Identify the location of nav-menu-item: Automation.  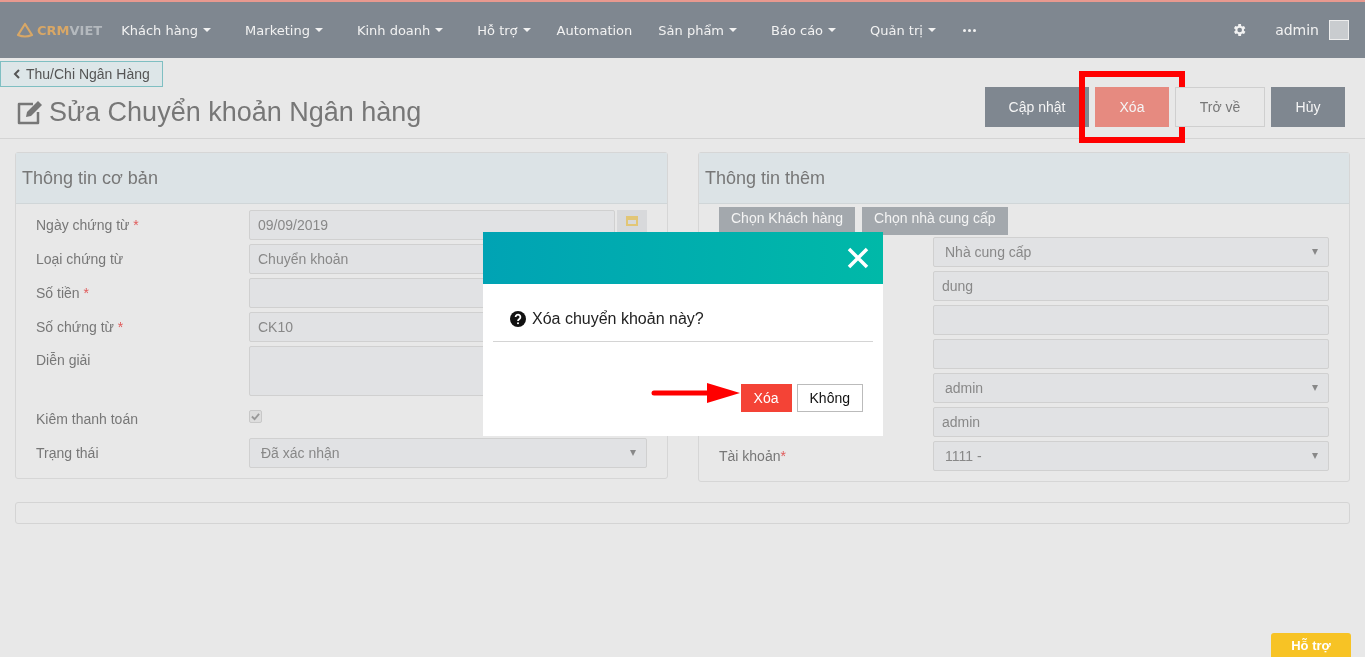
(594, 30).